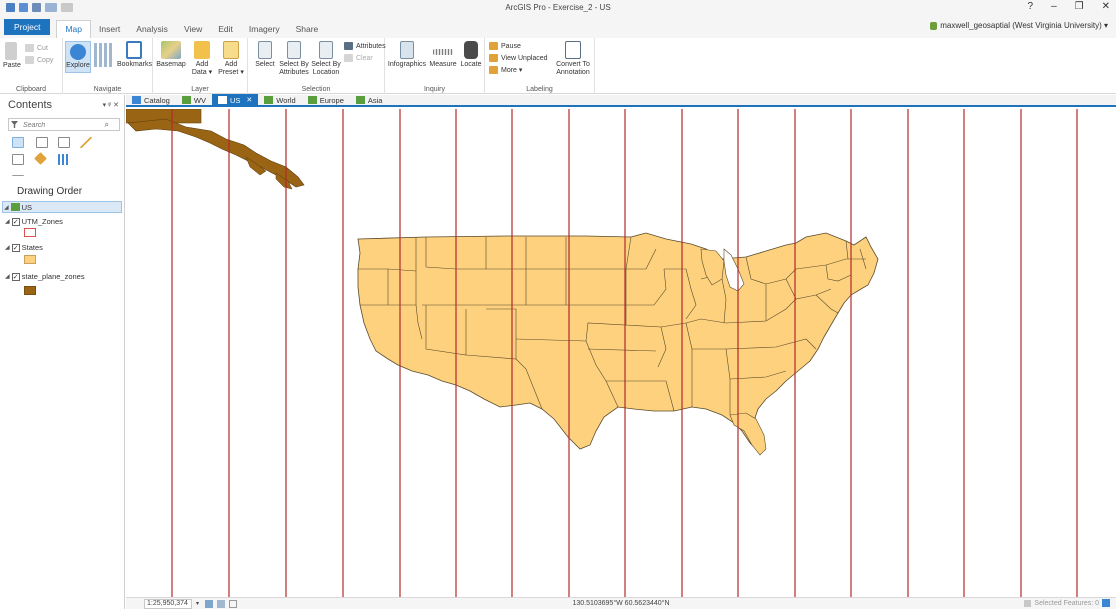  What do you see at coordinates (151, 100) in the screenshot?
I see `tab-catalog: Catalog` at bounding box center [151, 100].